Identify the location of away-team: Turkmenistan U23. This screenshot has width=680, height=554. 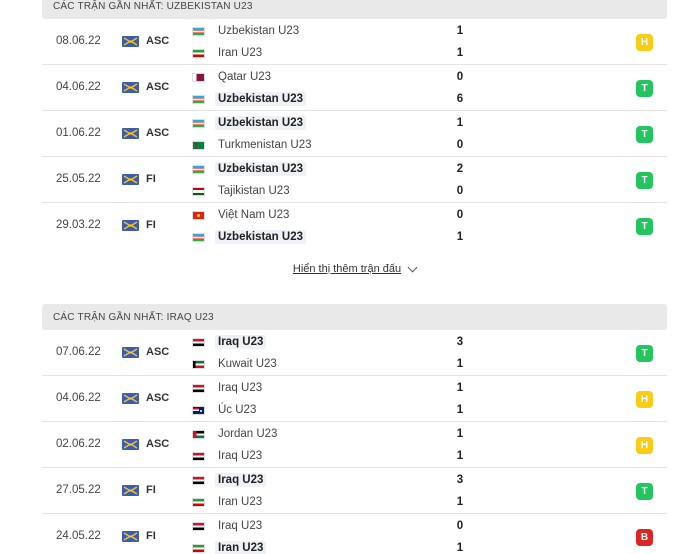
(253, 145).